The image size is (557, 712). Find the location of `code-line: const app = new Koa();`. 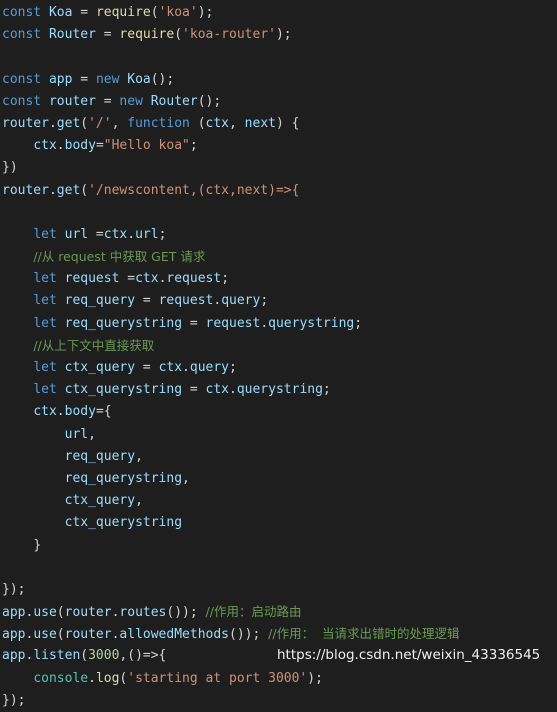

code-line: const app = new Koa(); is located at coordinates (278, 80).